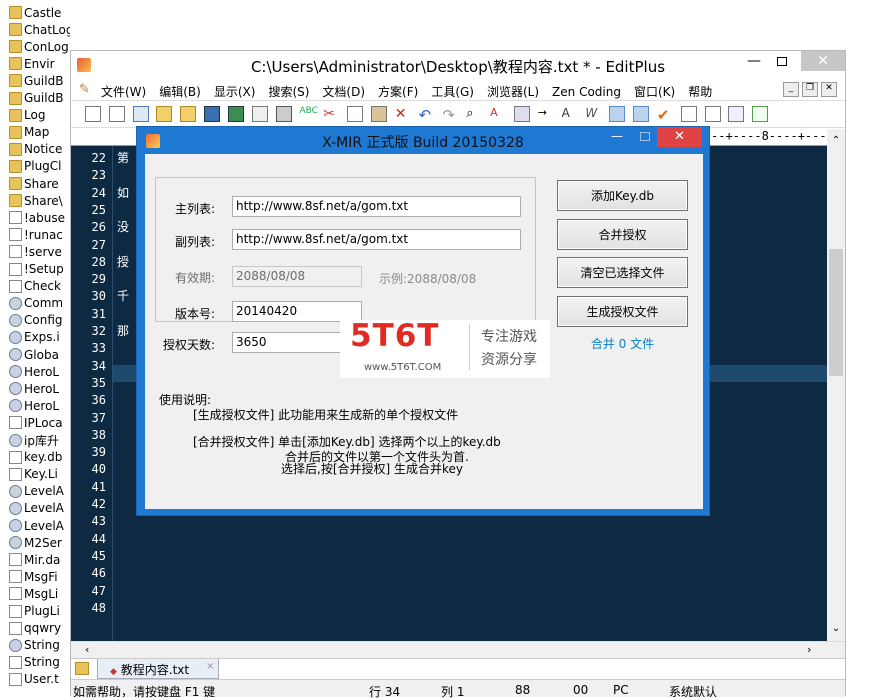  Describe the element at coordinates (810, 89) in the screenshot. I see `mdi-restore-icon: ❐` at that location.